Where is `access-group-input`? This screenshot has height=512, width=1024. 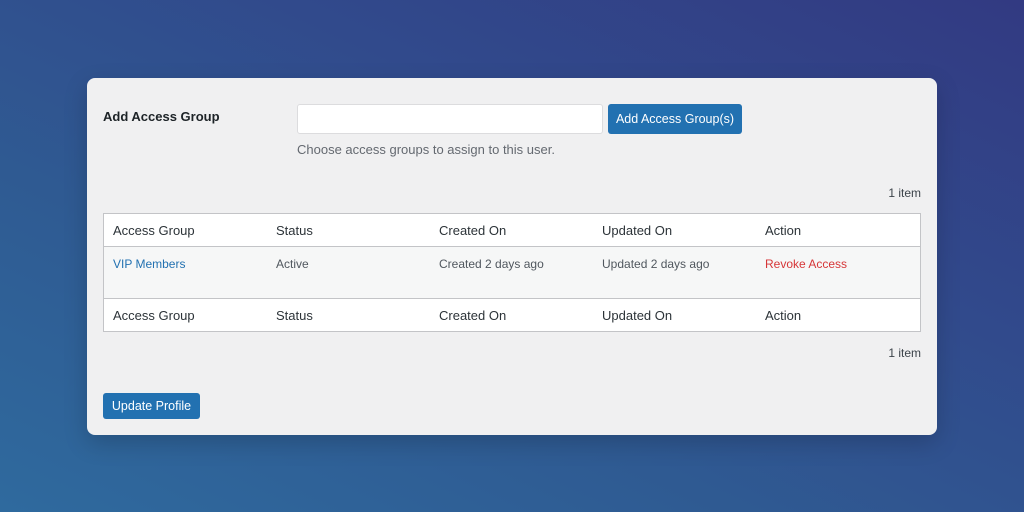 access-group-input is located at coordinates (450, 119).